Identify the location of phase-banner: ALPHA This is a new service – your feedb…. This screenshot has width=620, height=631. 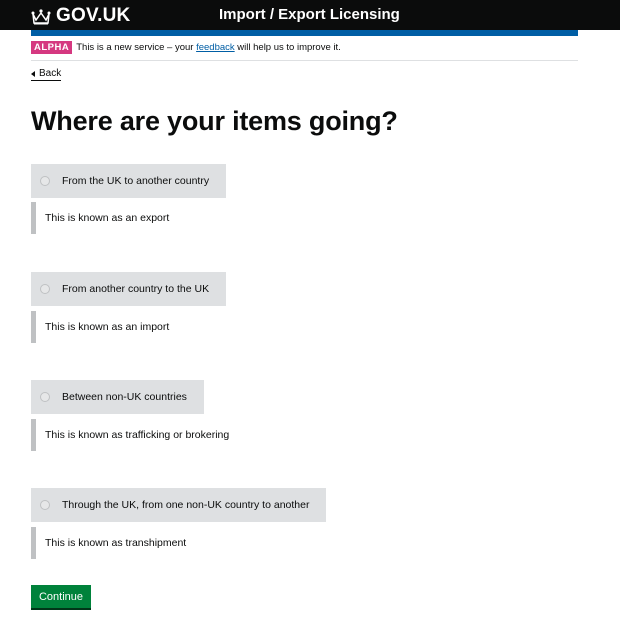
(186, 47).